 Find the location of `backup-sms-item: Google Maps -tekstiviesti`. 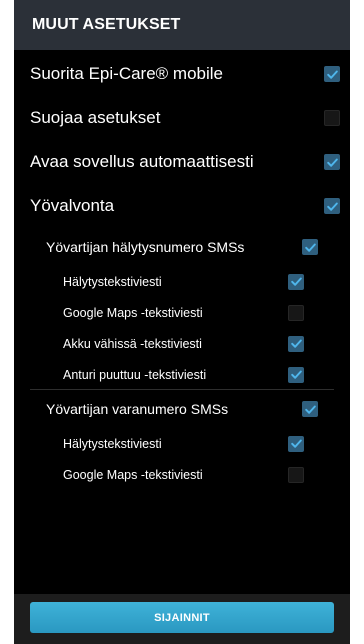

backup-sms-item: Google Maps -tekstiviesti is located at coordinates (182, 474).